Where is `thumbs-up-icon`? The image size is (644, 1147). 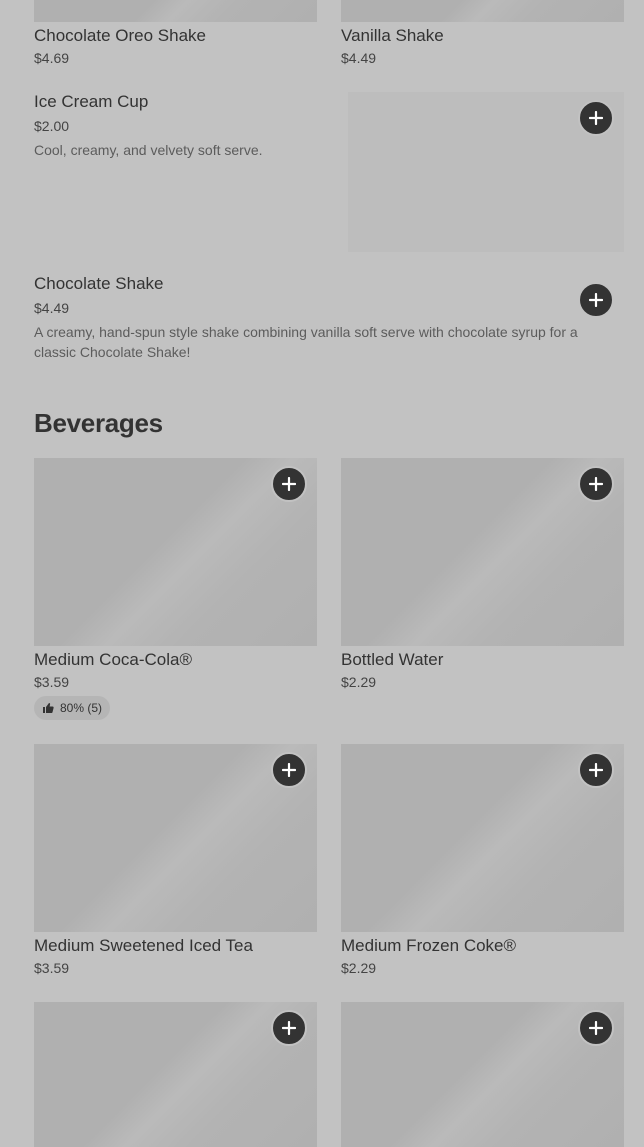 thumbs-up-icon is located at coordinates (48, 708).